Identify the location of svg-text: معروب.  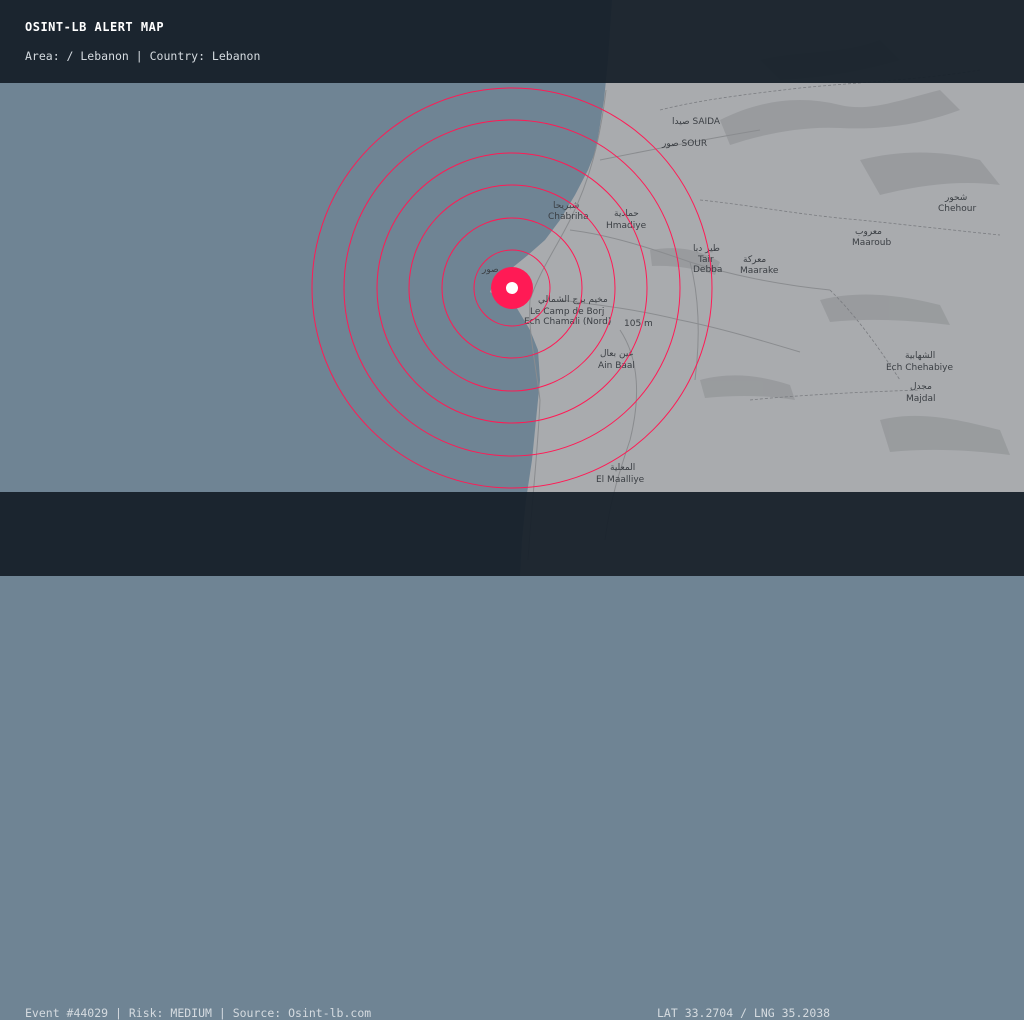
(868, 232).